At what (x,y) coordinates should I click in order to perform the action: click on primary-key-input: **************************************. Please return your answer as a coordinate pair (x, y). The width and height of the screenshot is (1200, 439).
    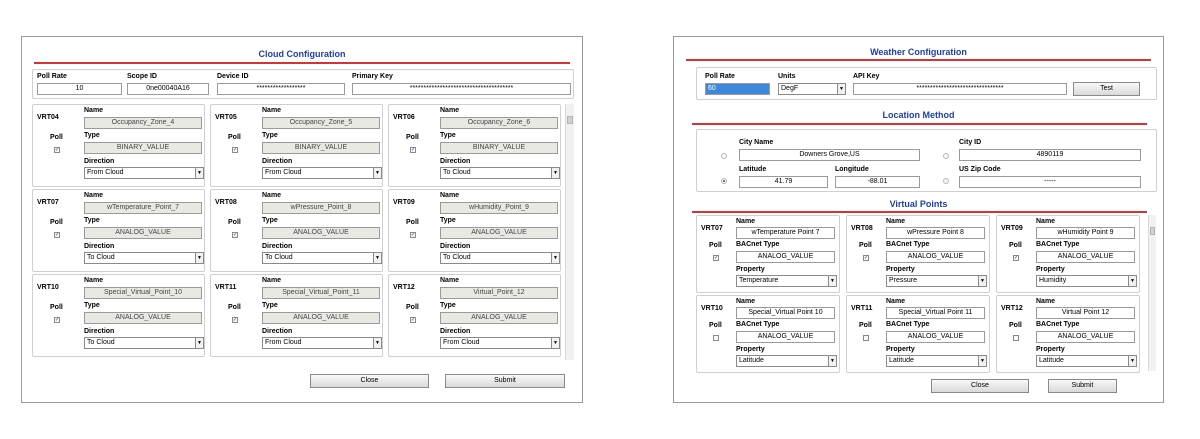
    Looking at the image, I should click on (461, 89).